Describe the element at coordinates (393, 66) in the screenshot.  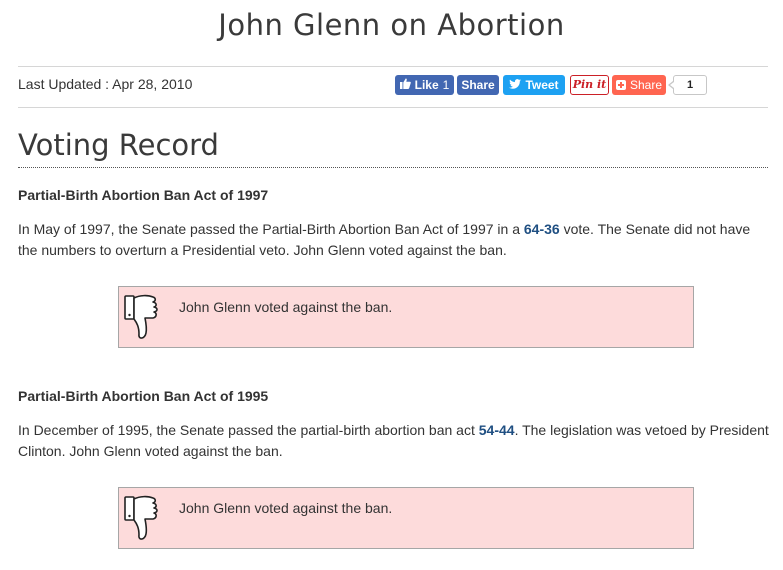
I see `header-divider-top` at that location.